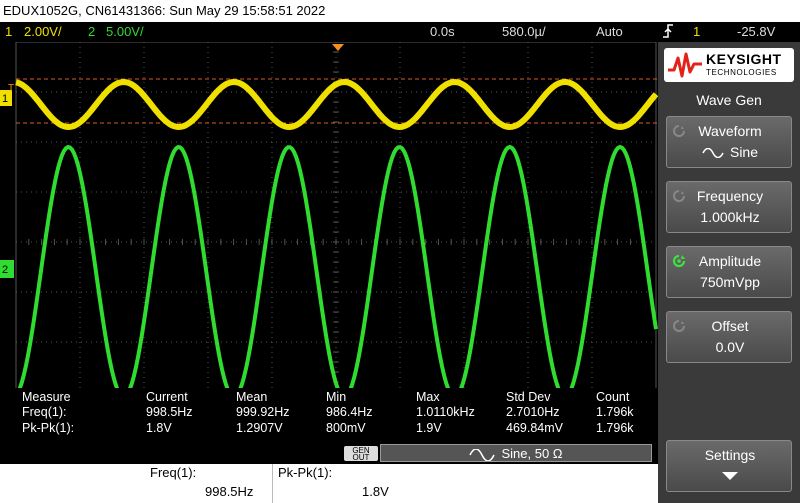 The image size is (800, 503). Describe the element at coordinates (696, 32) in the screenshot. I see `trigger-channel: 1` at that location.